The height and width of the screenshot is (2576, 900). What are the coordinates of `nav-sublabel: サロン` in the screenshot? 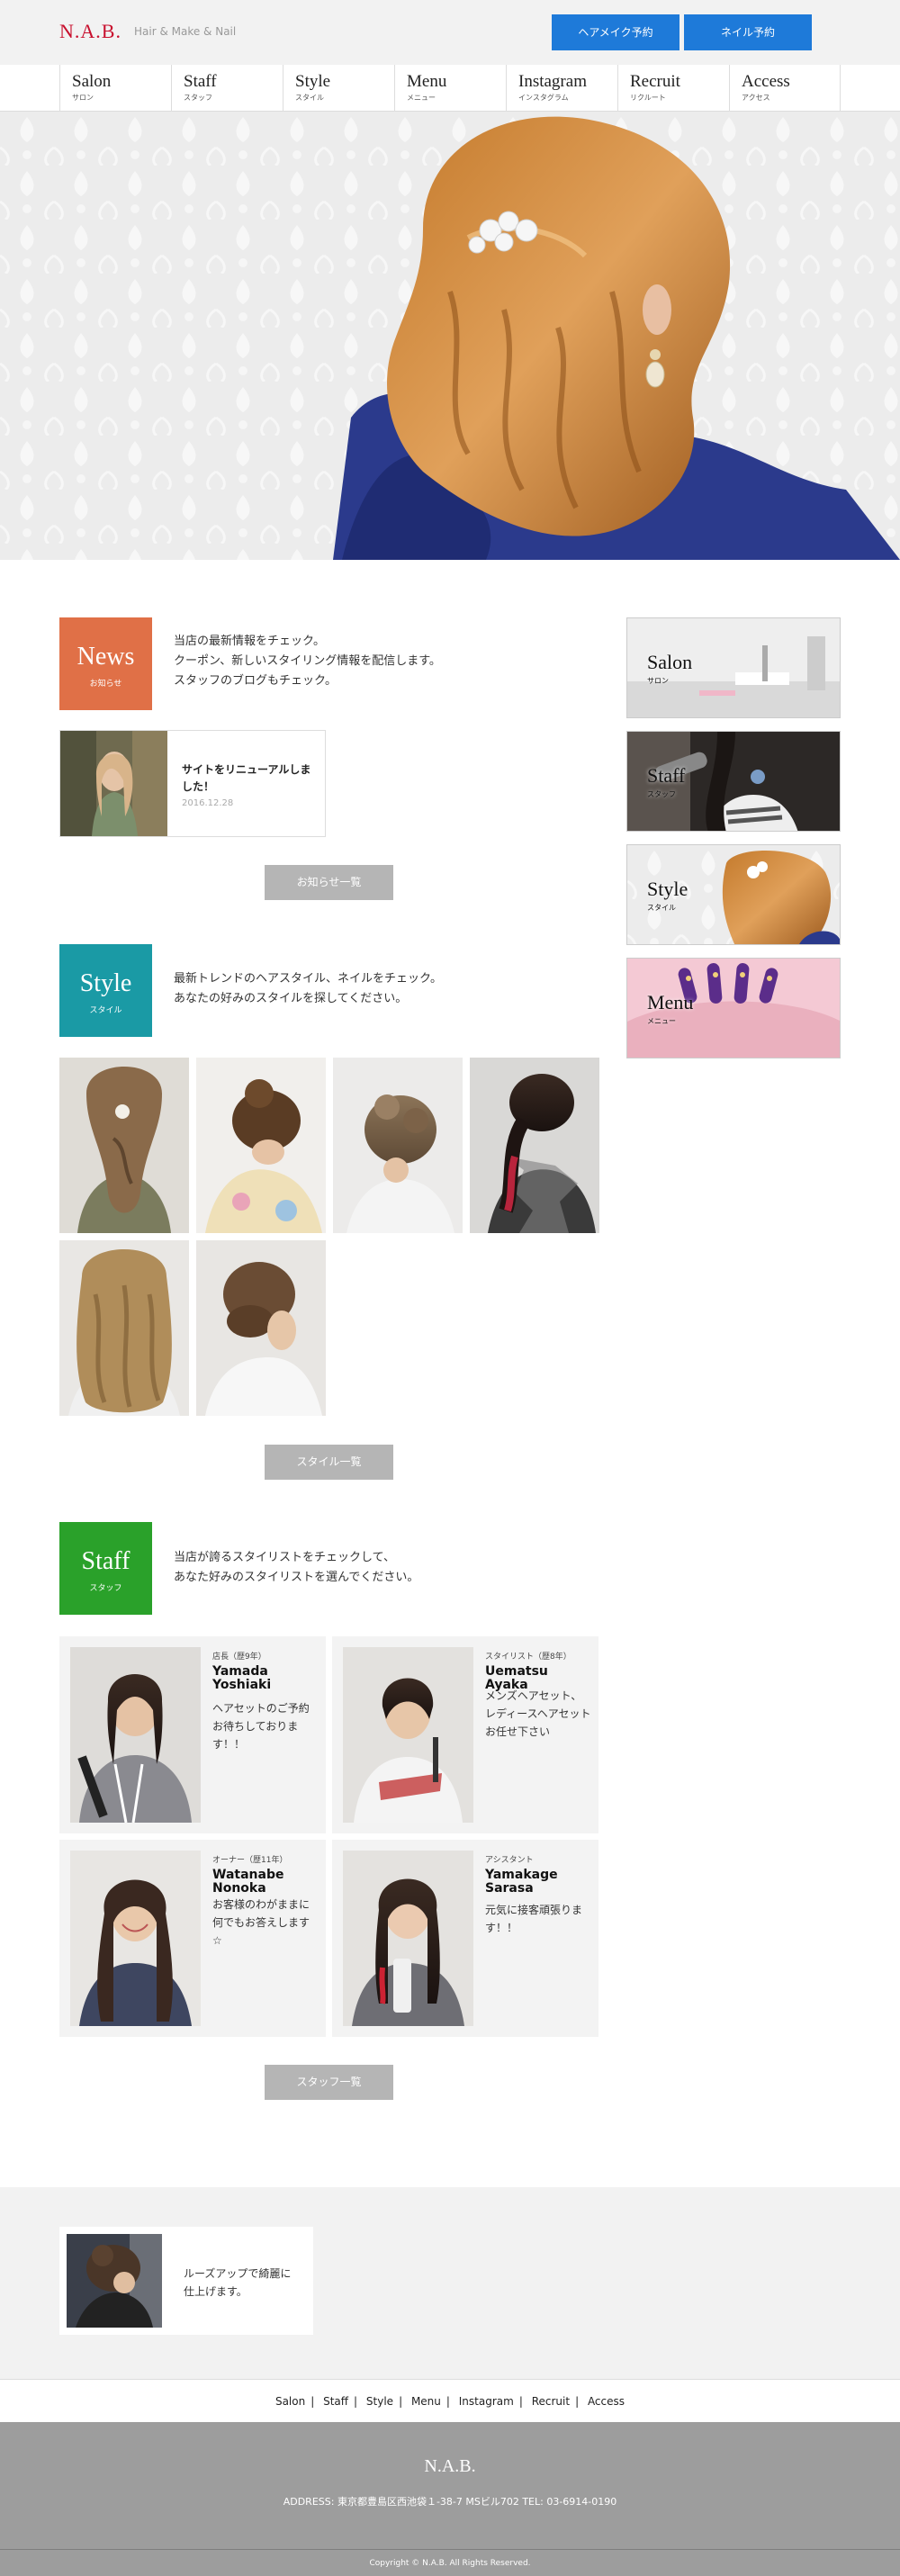 It's located at (83, 98).